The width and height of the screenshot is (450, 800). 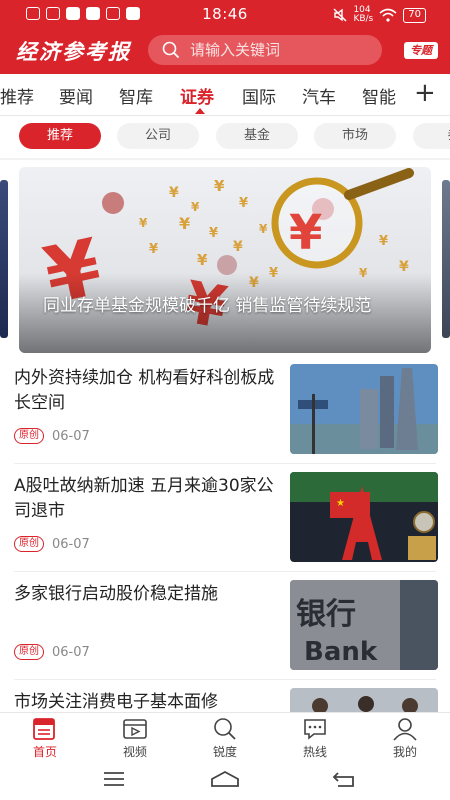 What do you see at coordinates (405, 729) in the screenshot?
I see `user-icon` at bounding box center [405, 729].